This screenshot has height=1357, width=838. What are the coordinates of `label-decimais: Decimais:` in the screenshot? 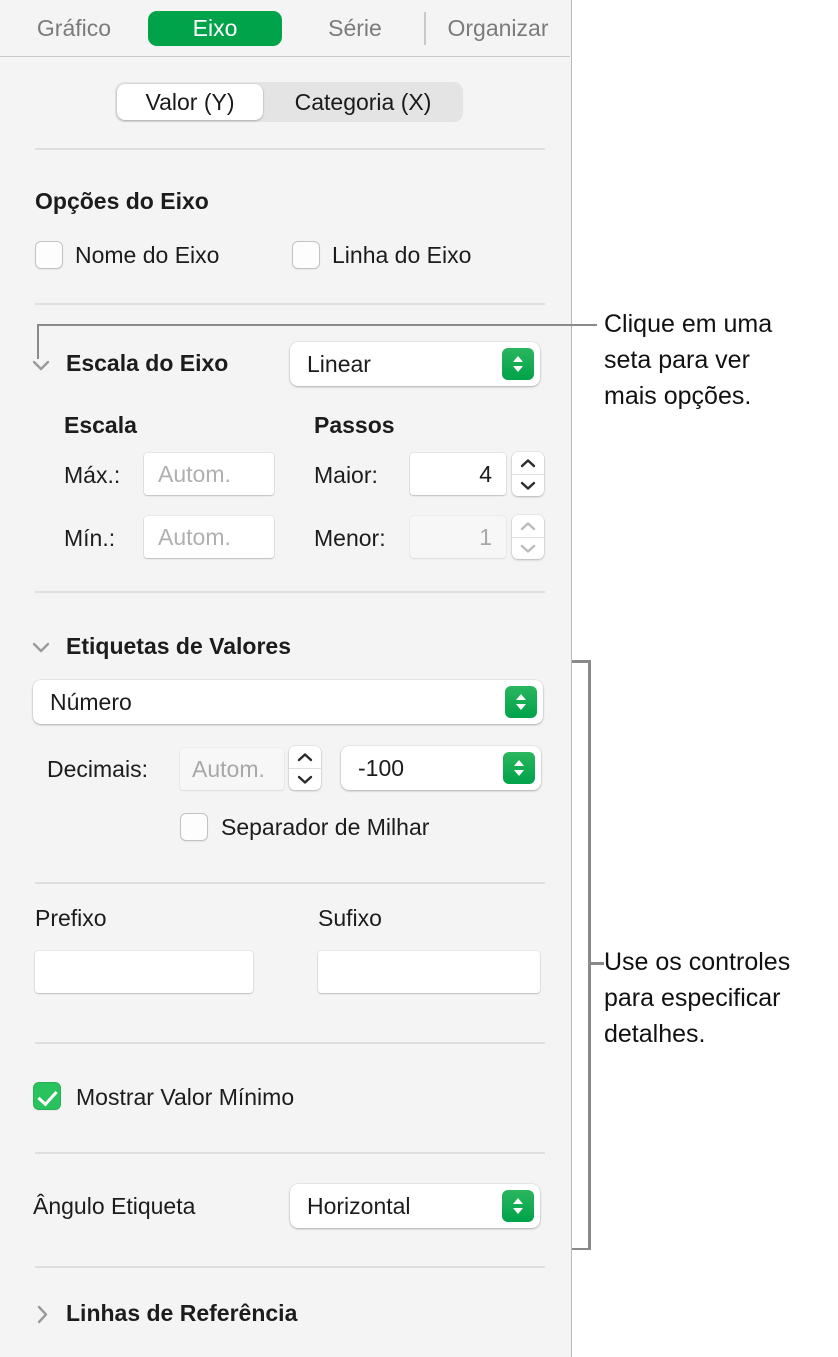 It's located at (97, 769).